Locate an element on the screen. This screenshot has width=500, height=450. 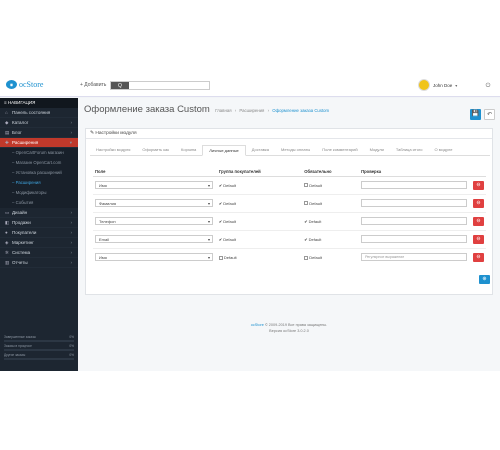
validation-cell is located at coordinates (415, 202).